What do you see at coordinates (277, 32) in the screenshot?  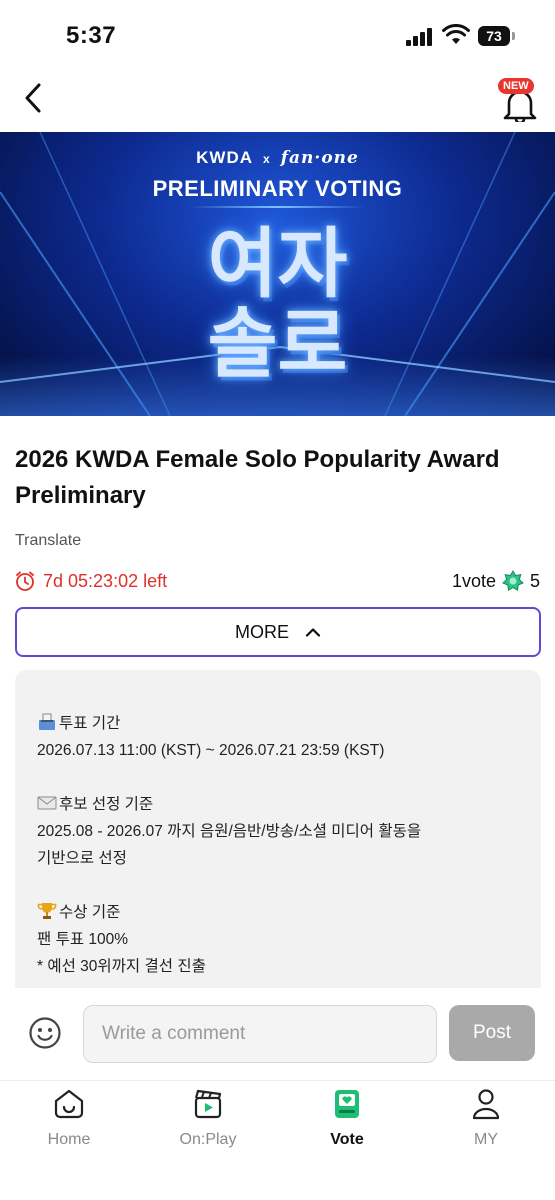 I see `status-bar: 5:37 73` at bounding box center [277, 32].